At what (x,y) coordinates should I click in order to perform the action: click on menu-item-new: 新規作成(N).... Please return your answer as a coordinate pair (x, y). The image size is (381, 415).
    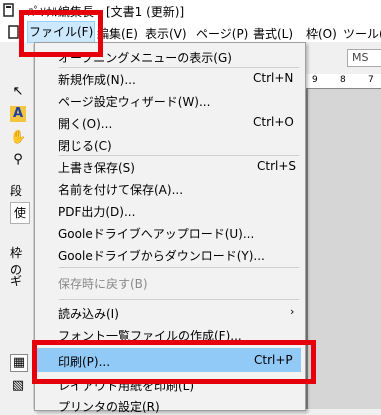
    Looking at the image, I should click on (97, 79).